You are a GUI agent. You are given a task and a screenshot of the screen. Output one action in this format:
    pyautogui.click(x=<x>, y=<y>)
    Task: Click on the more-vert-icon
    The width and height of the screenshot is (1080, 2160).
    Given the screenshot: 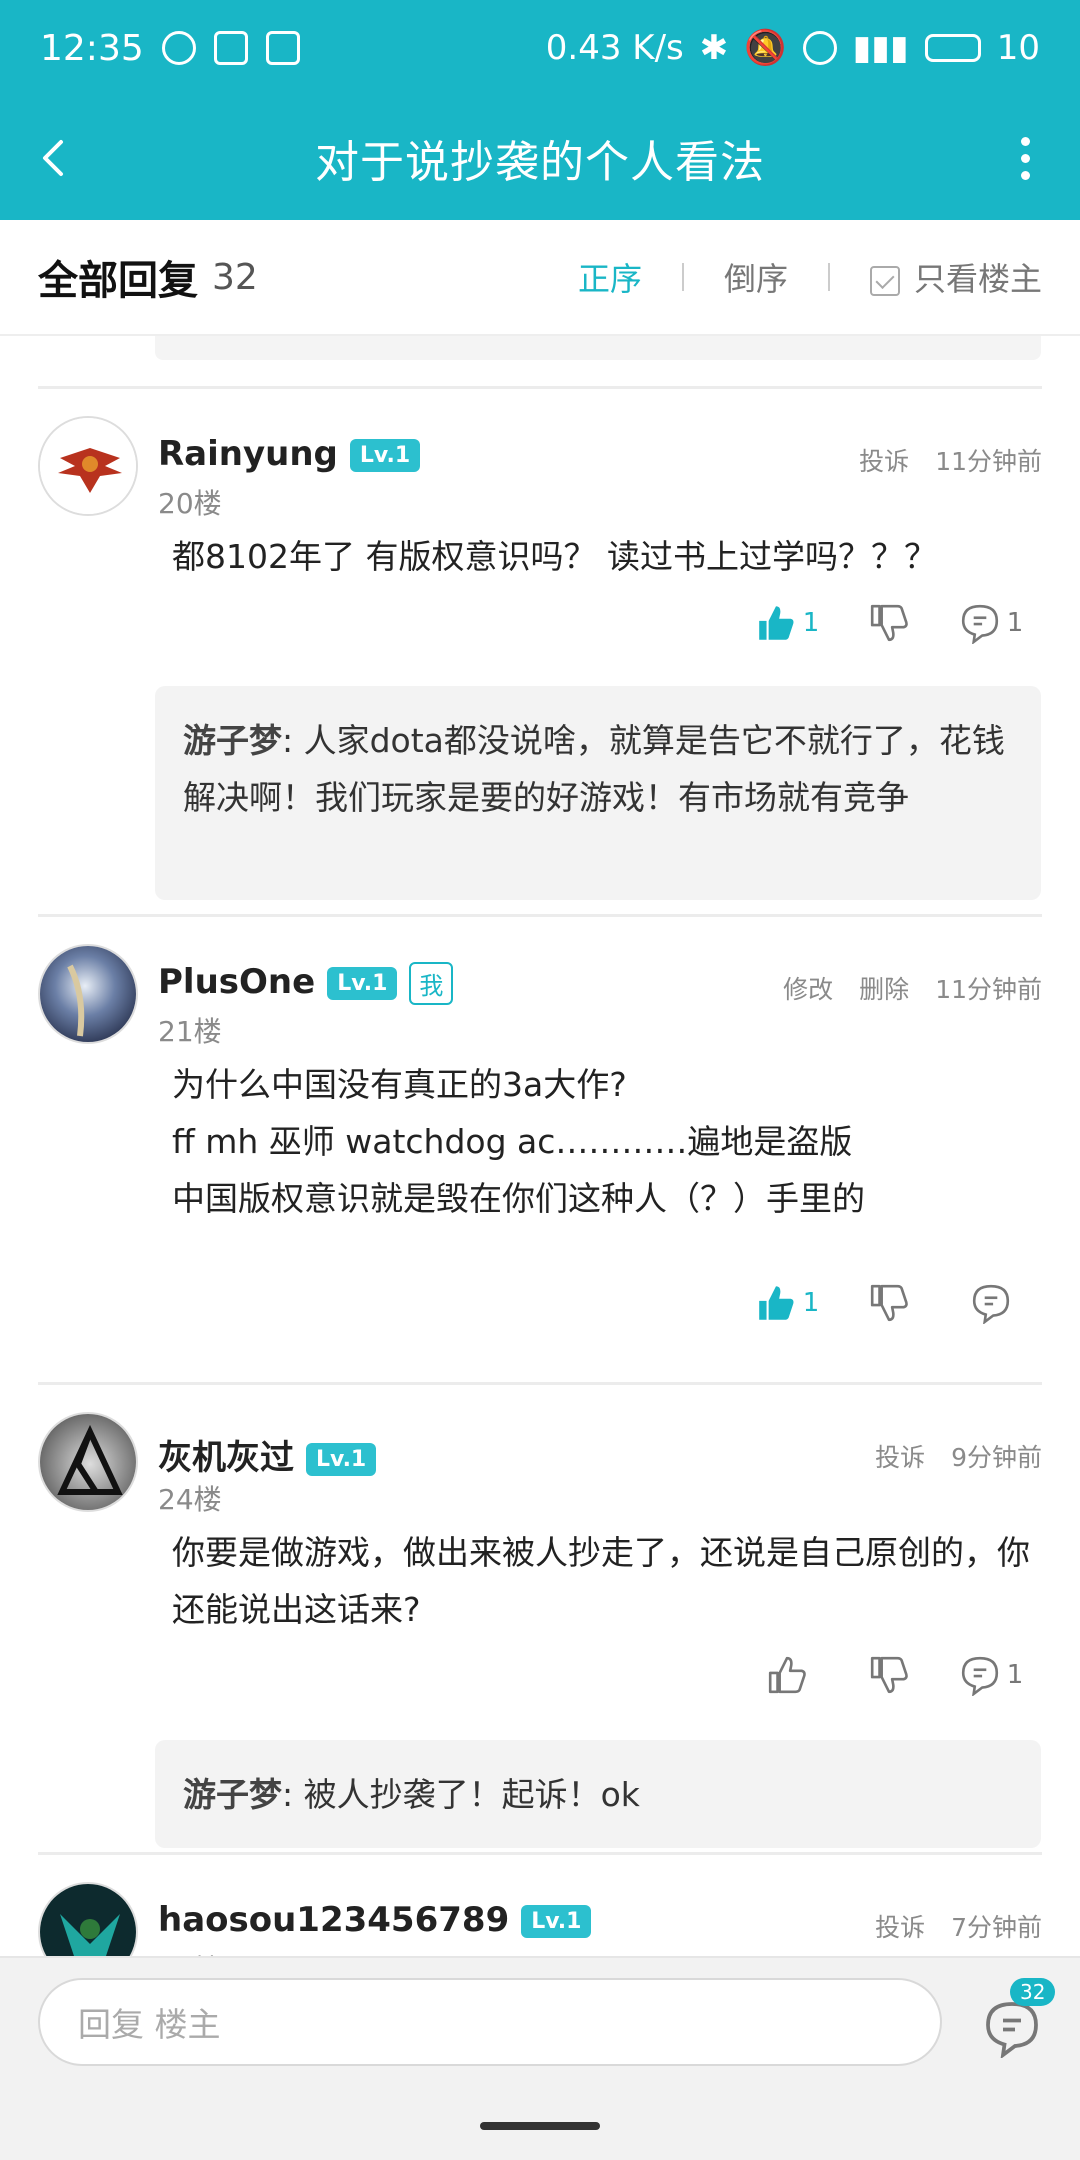 What is the action you would take?
    pyautogui.click(x=1025, y=158)
    